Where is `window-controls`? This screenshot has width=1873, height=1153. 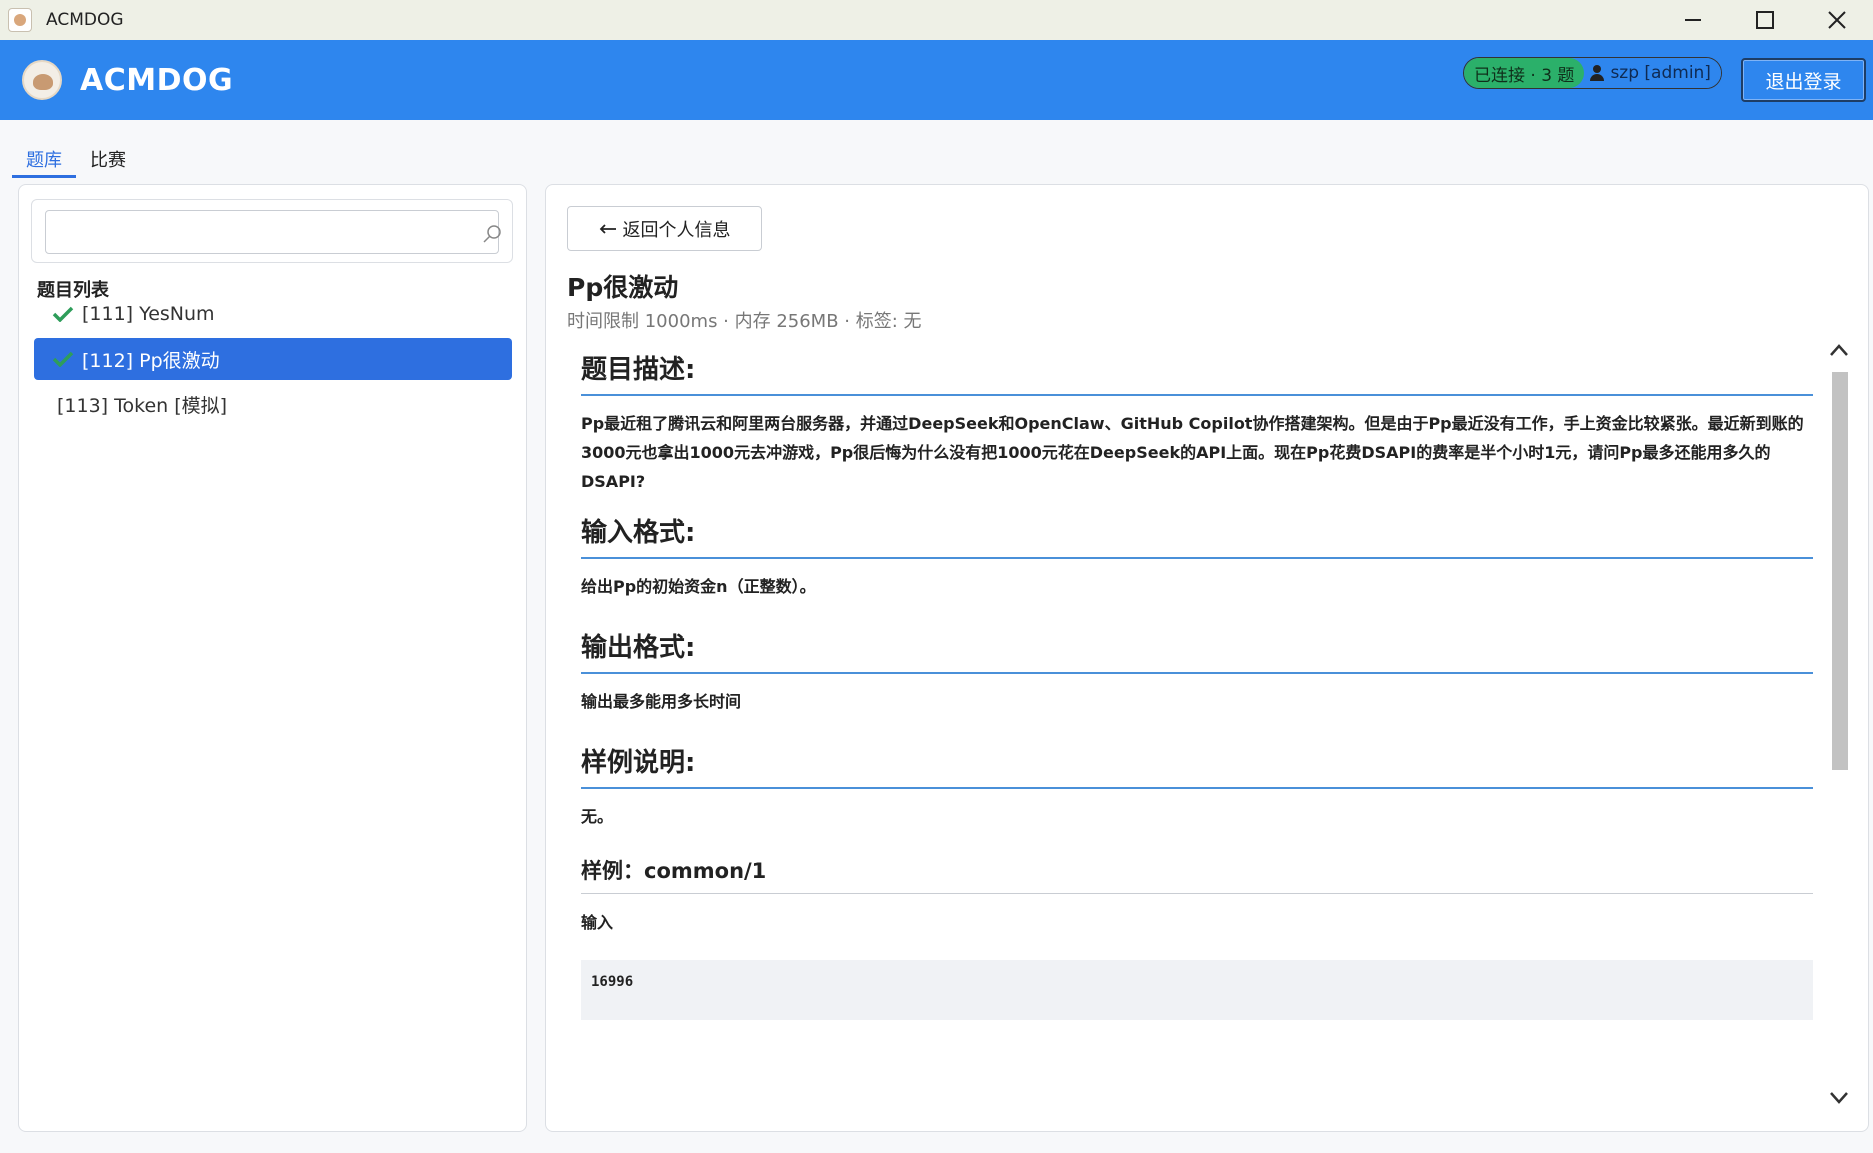
window-controls is located at coordinates (1765, 20).